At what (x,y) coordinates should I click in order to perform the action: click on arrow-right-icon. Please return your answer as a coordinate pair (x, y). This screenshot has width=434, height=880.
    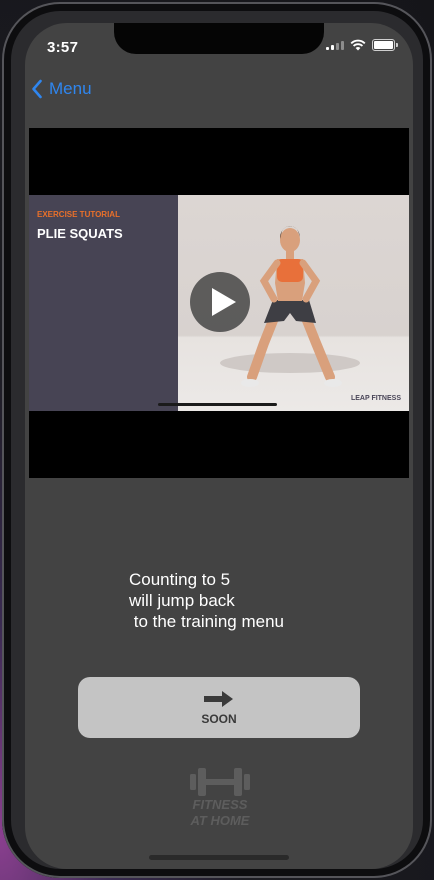
    Looking at the image, I should click on (218, 699).